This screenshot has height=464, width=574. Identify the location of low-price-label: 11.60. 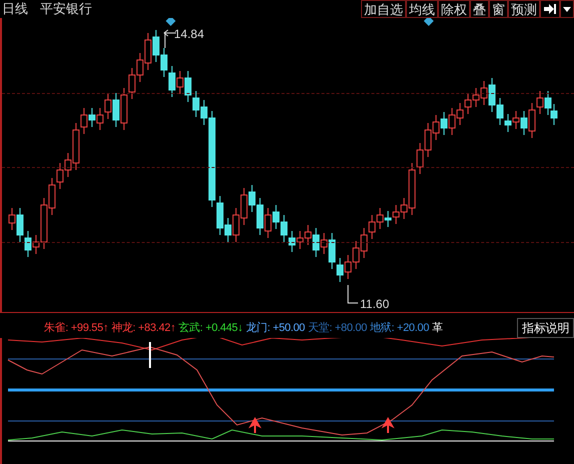
(375, 304).